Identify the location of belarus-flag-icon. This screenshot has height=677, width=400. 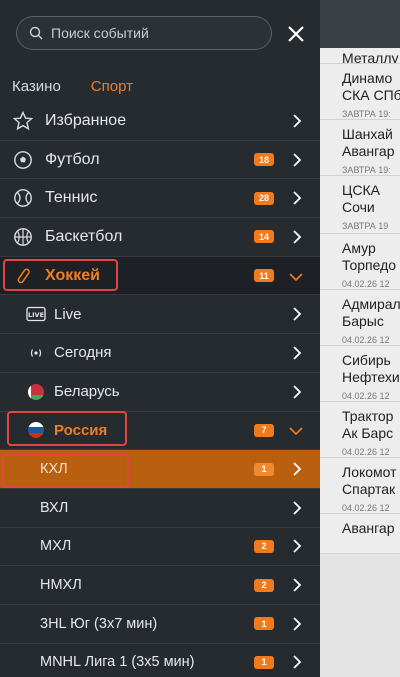
(36, 392).